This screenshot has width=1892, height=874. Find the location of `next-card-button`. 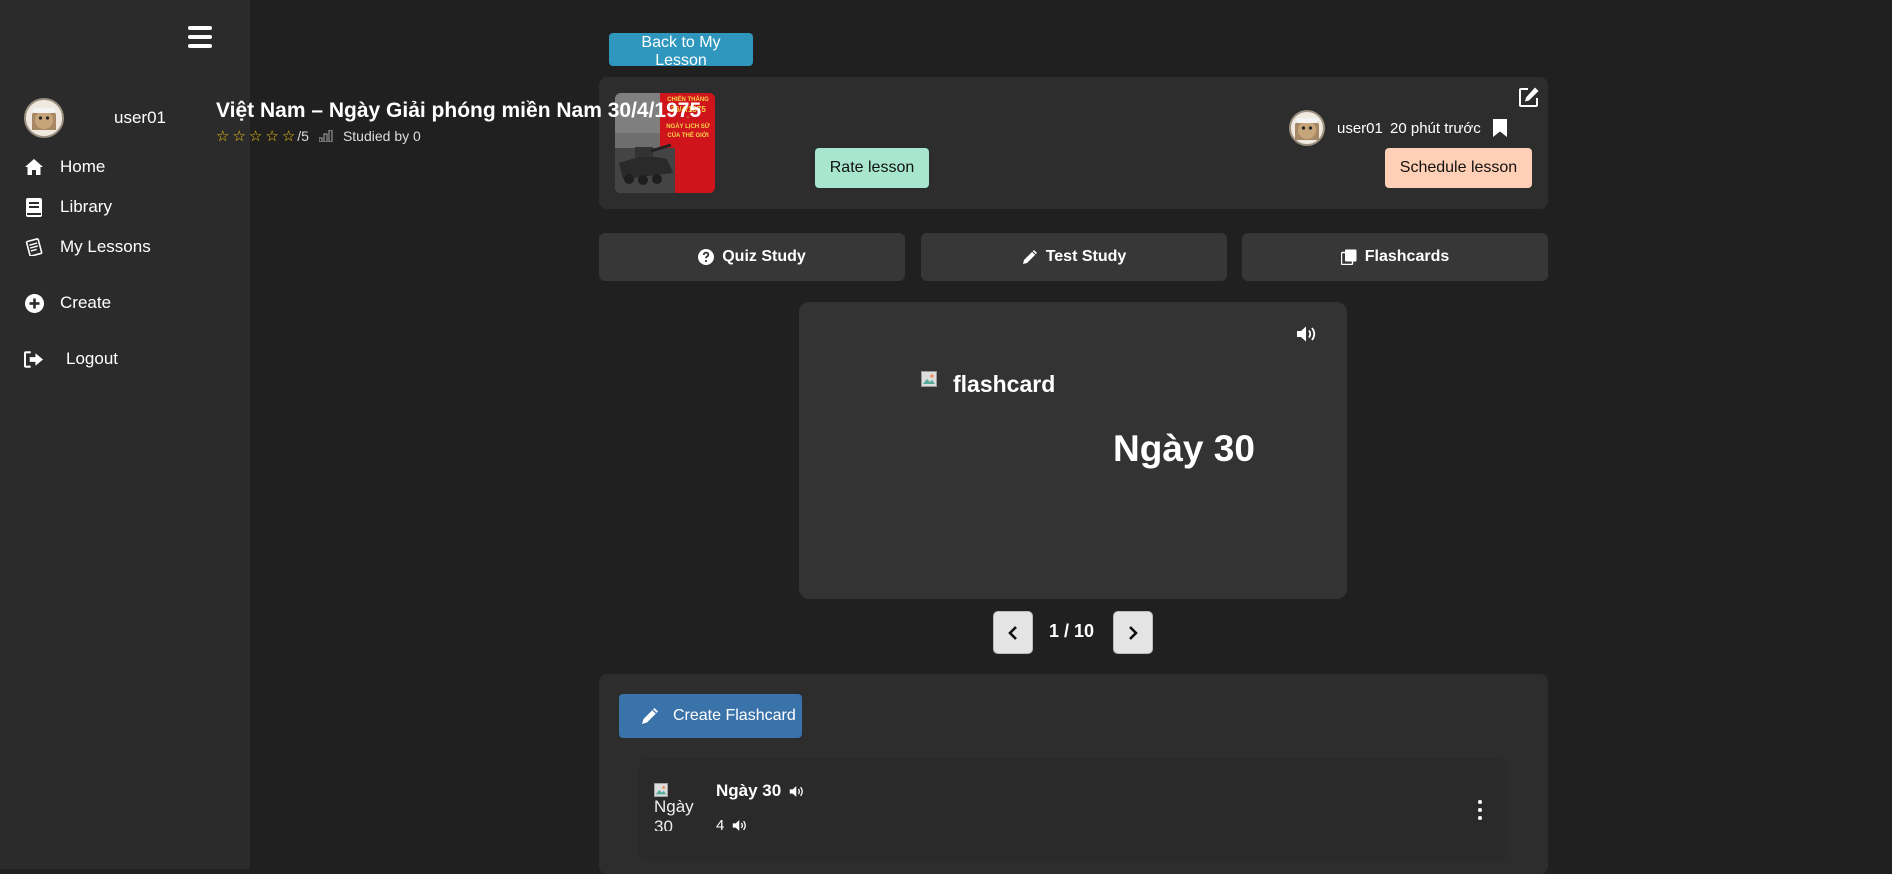

next-card-button is located at coordinates (1133, 632).